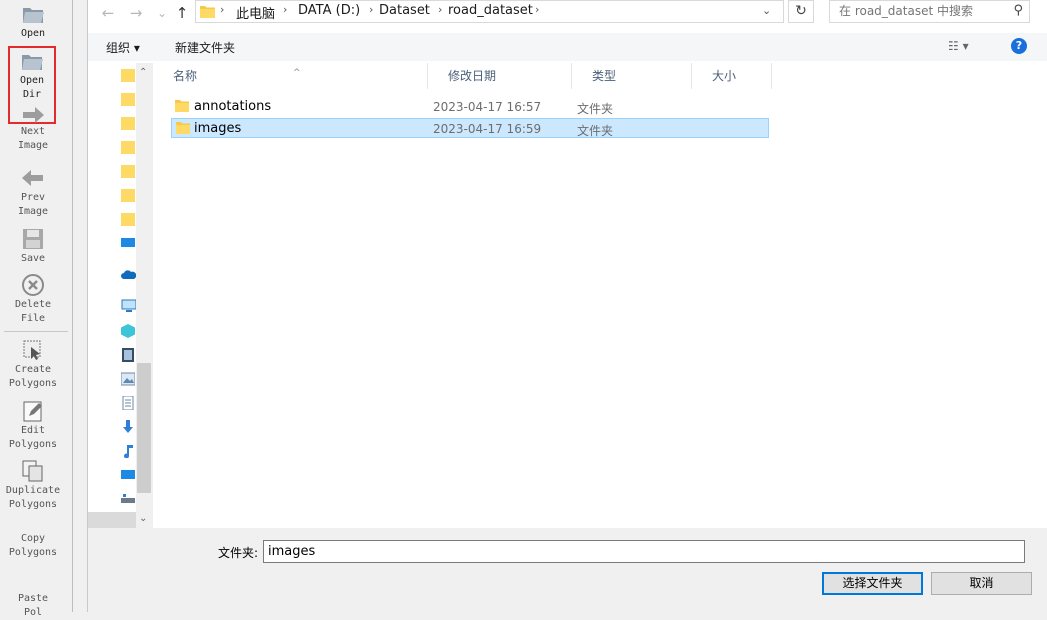  What do you see at coordinates (644, 551) in the screenshot?
I see `folder-name-input` at bounding box center [644, 551].